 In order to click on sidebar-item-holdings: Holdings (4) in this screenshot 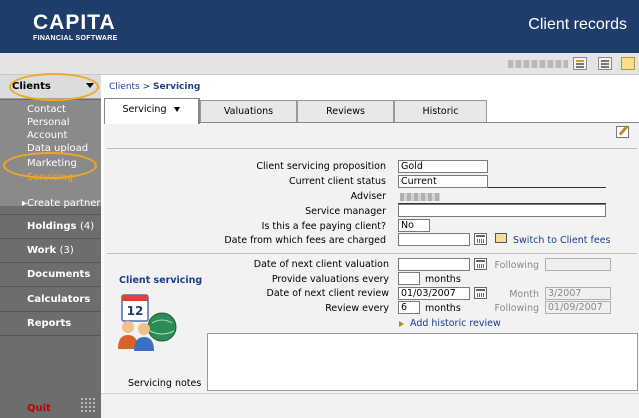, I will do `click(60, 226)`.